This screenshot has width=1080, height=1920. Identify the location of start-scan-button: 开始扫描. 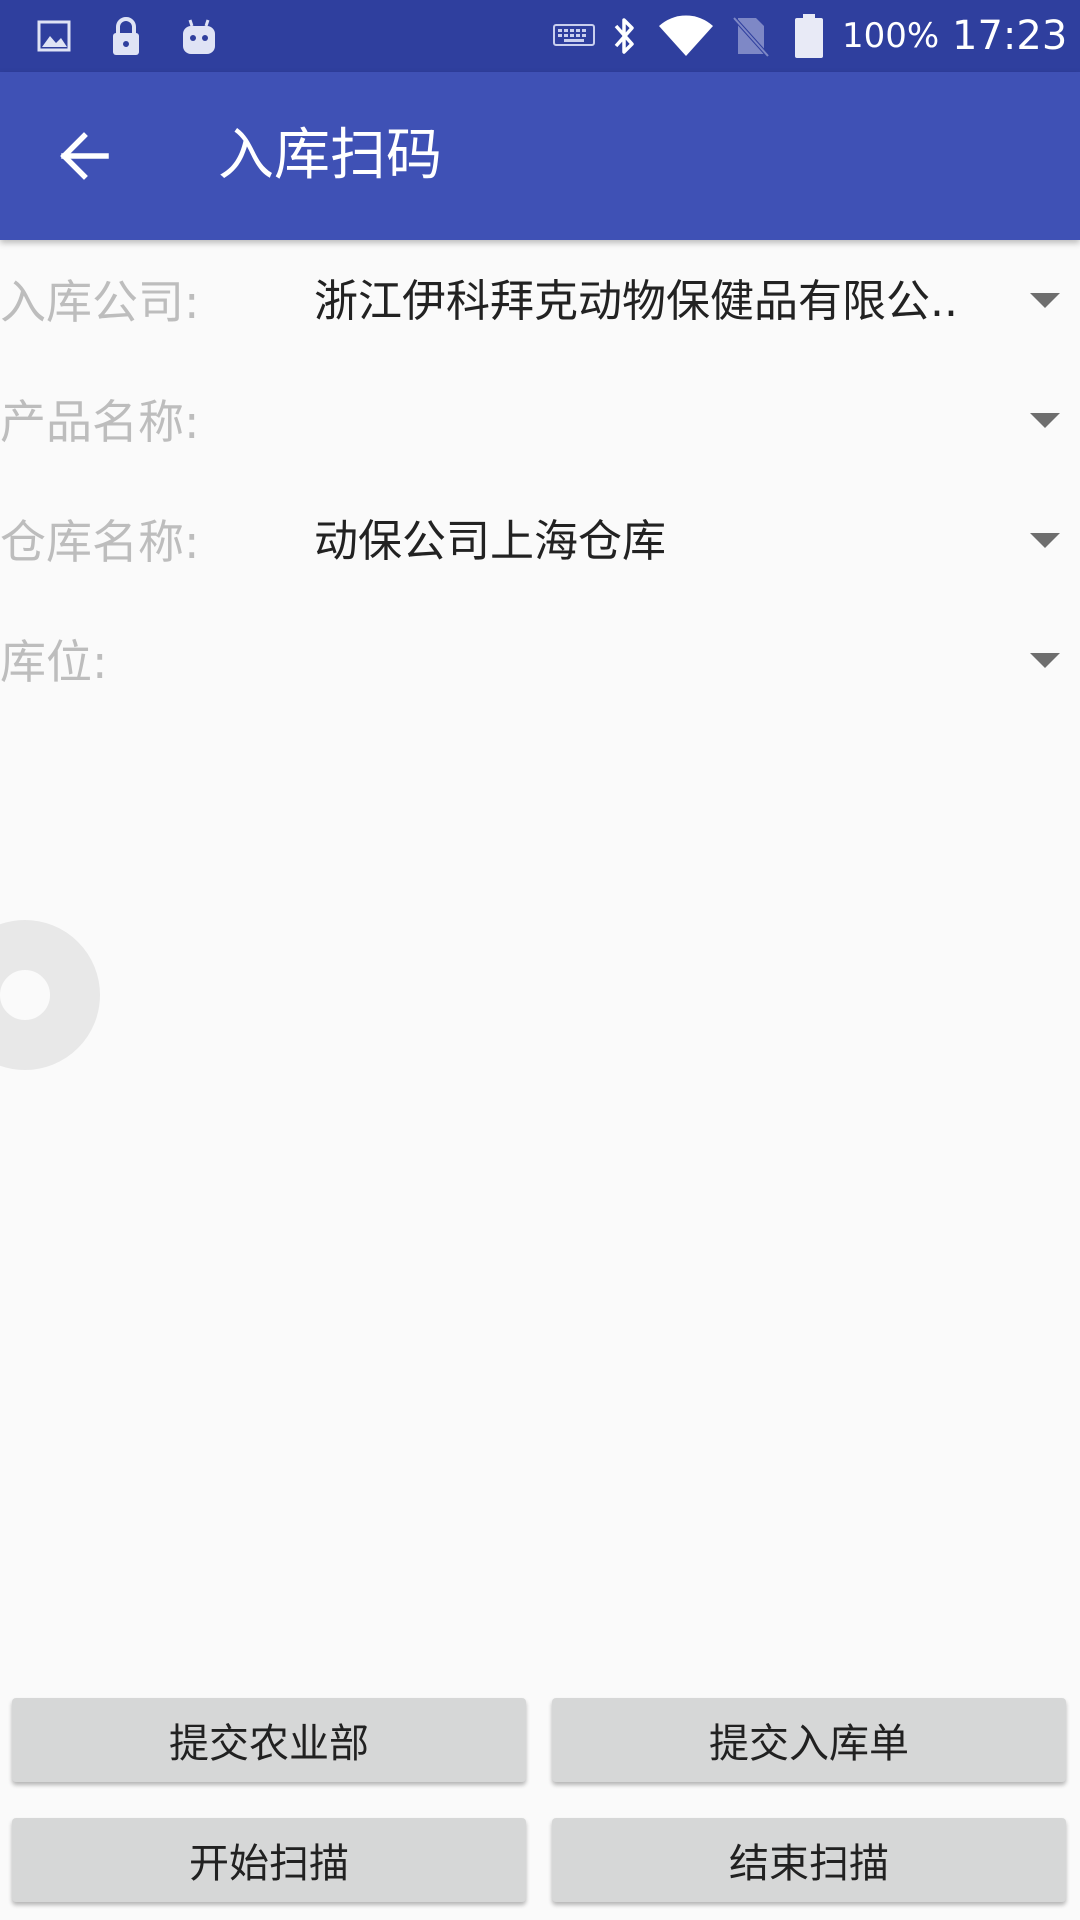
(269, 1860).